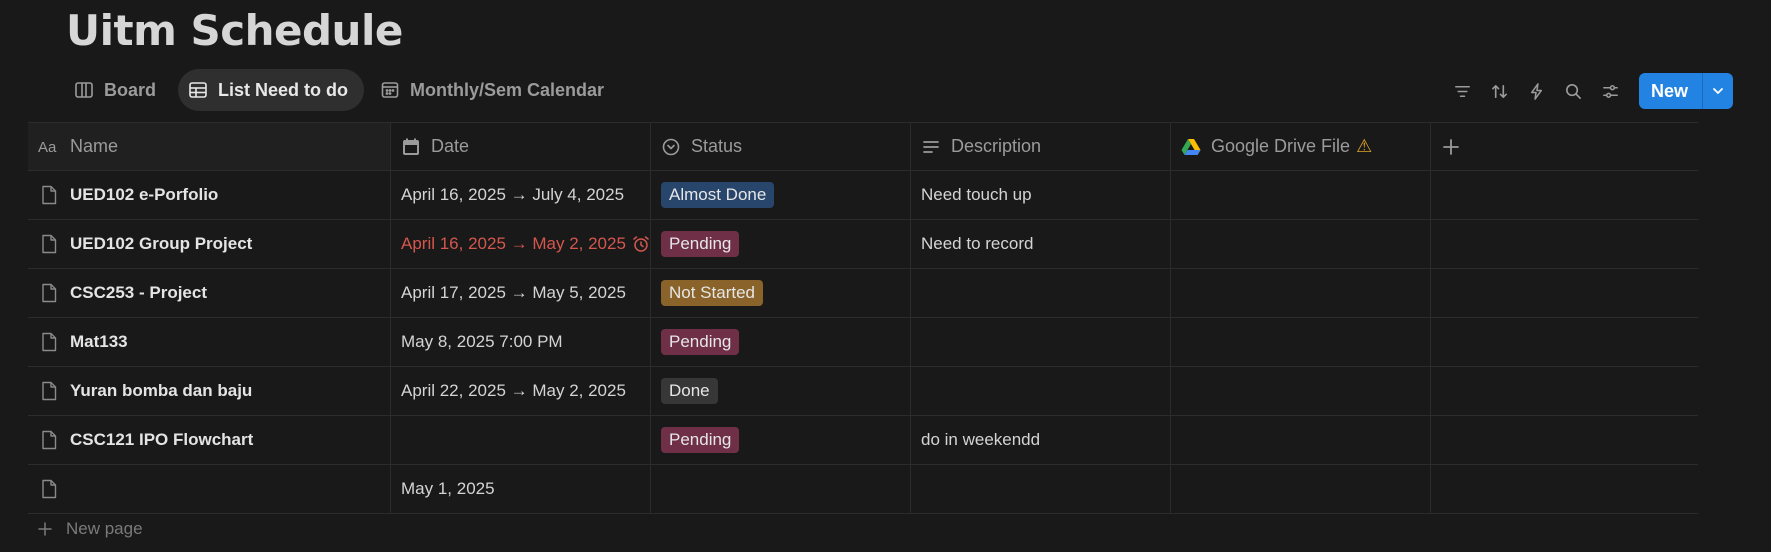 The image size is (1771, 552). Describe the element at coordinates (104, 528) in the screenshot. I see `new-page-label: New page` at that location.